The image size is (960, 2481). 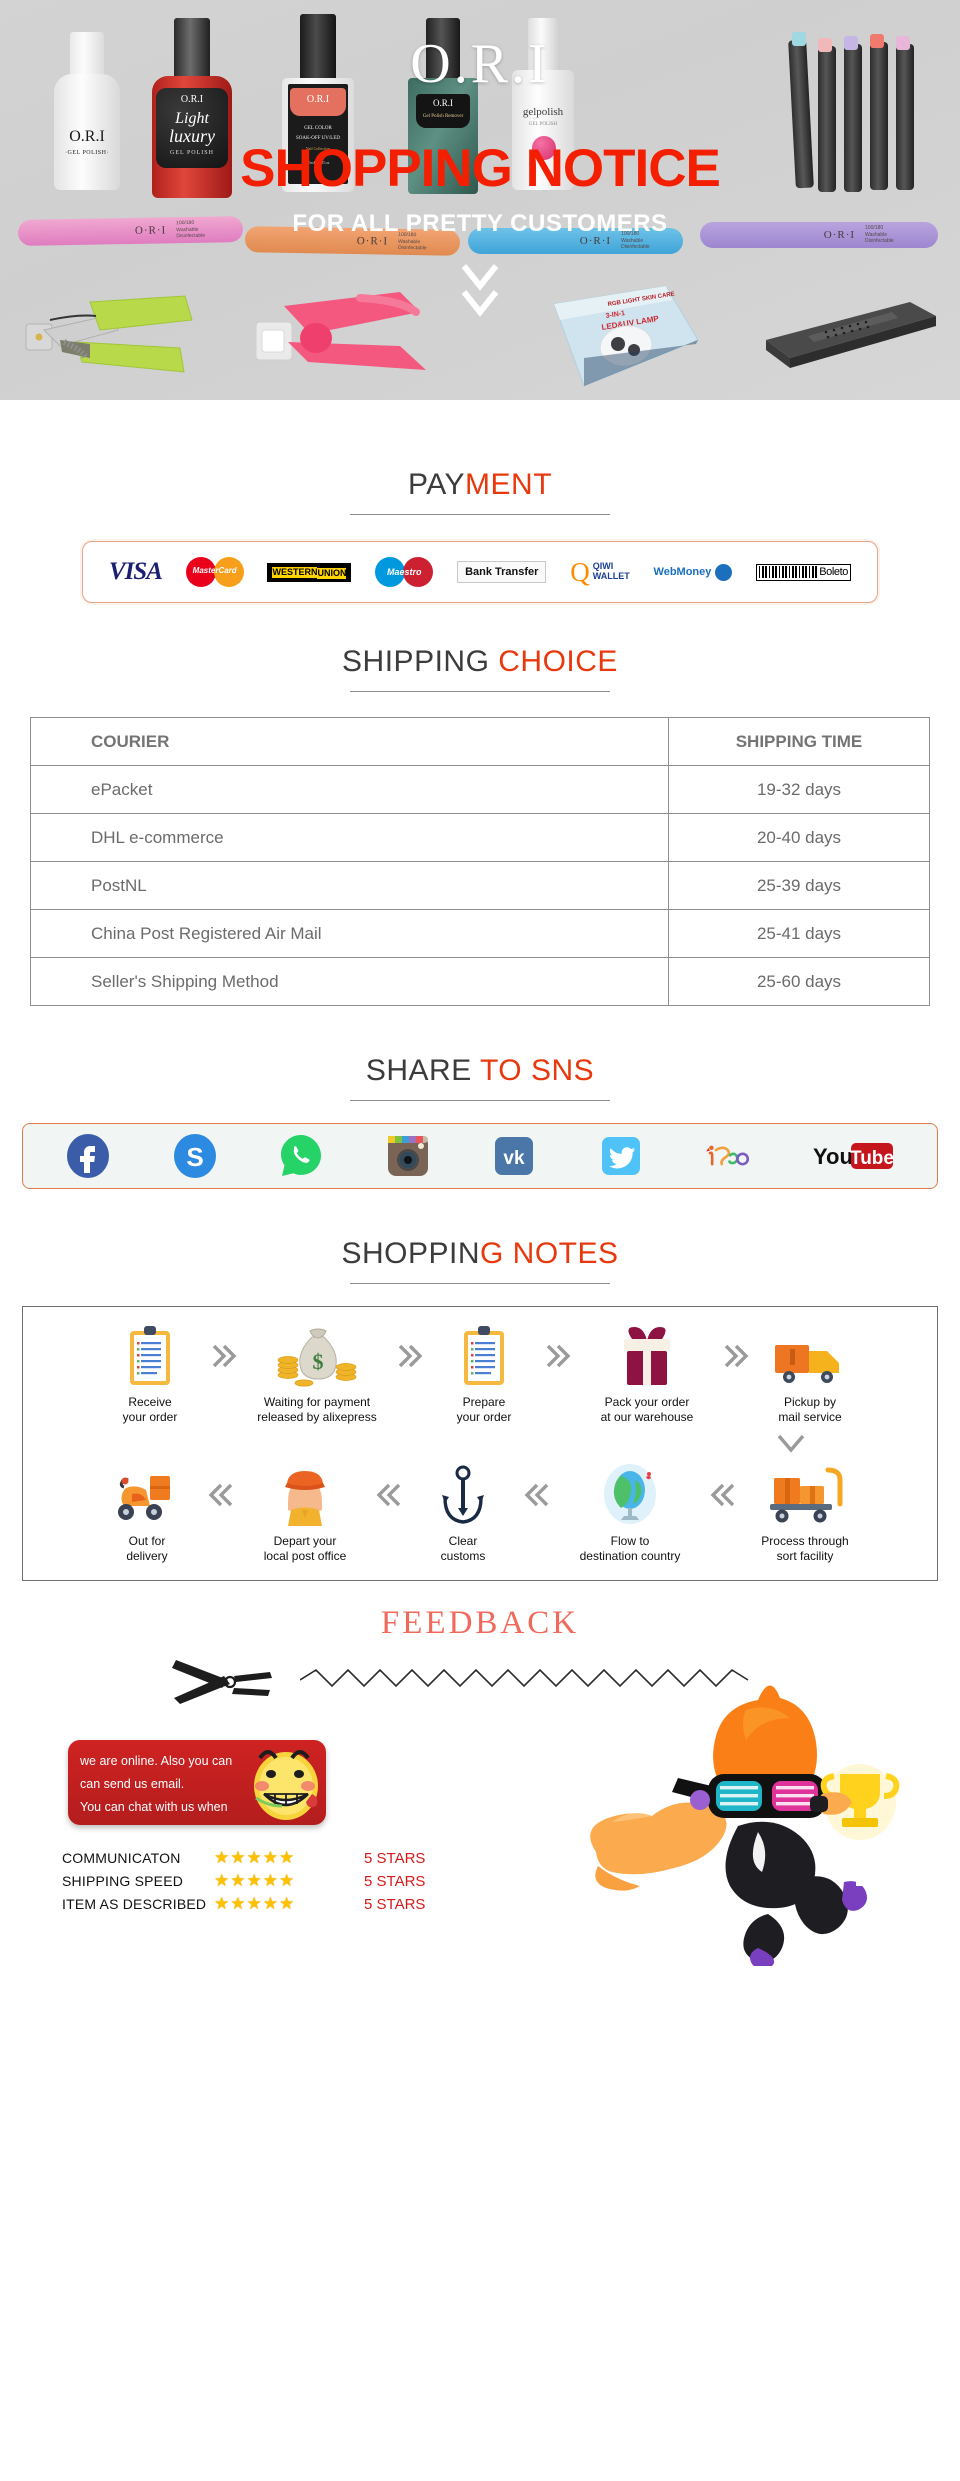 What do you see at coordinates (480, 64) in the screenshot?
I see `hero-brand: O.R.I` at bounding box center [480, 64].